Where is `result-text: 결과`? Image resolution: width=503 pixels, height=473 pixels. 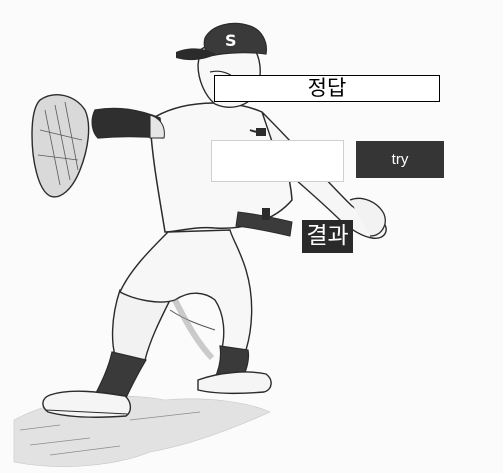 result-text: 결과 is located at coordinates (327, 236).